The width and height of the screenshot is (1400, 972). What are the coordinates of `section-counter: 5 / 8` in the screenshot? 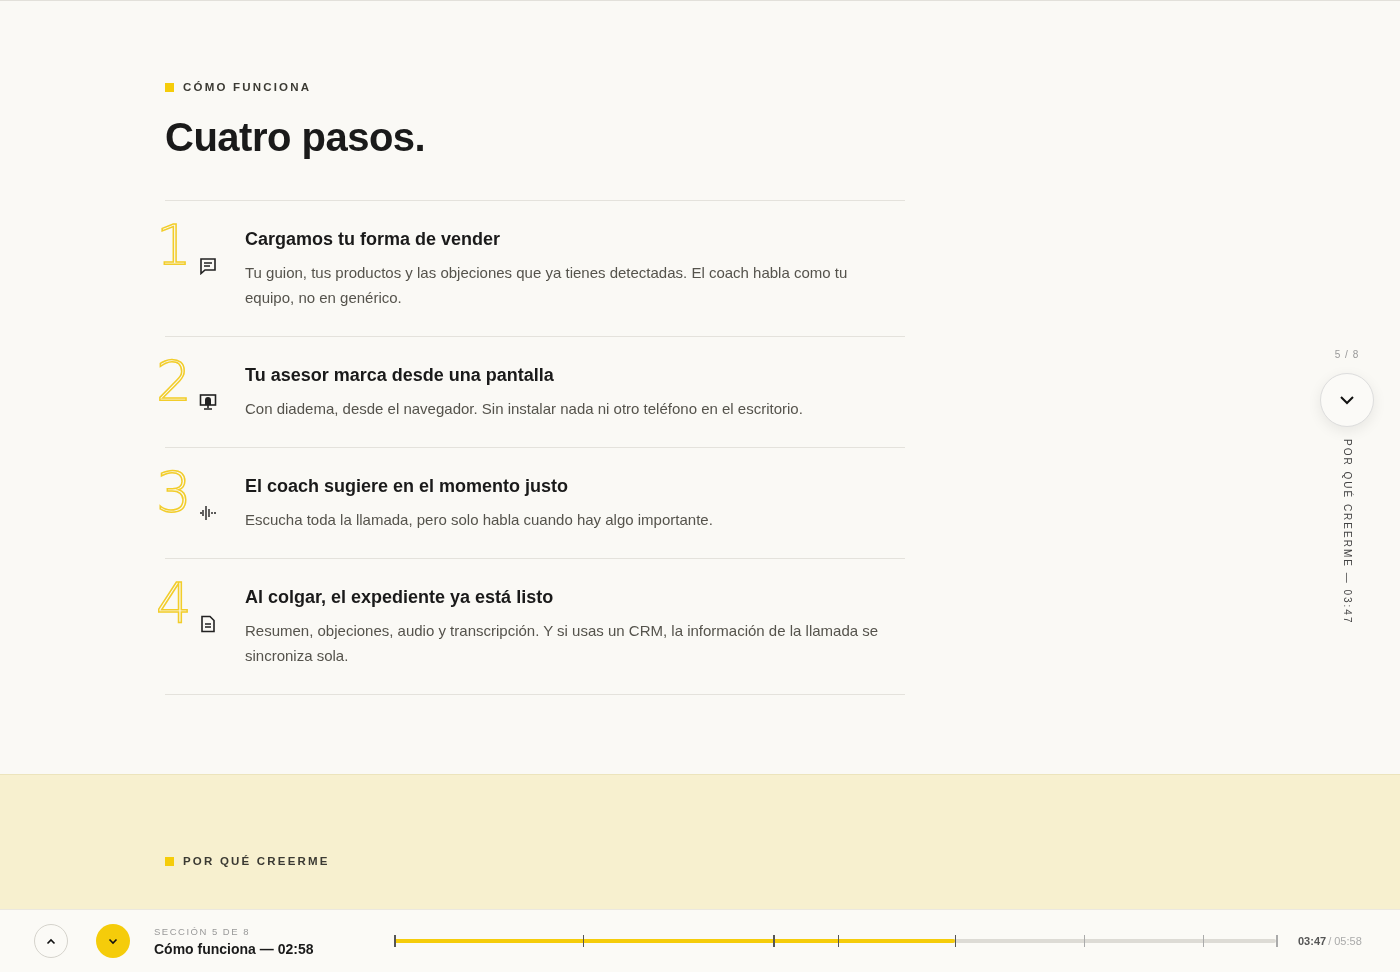 It's located at (1347, 354).